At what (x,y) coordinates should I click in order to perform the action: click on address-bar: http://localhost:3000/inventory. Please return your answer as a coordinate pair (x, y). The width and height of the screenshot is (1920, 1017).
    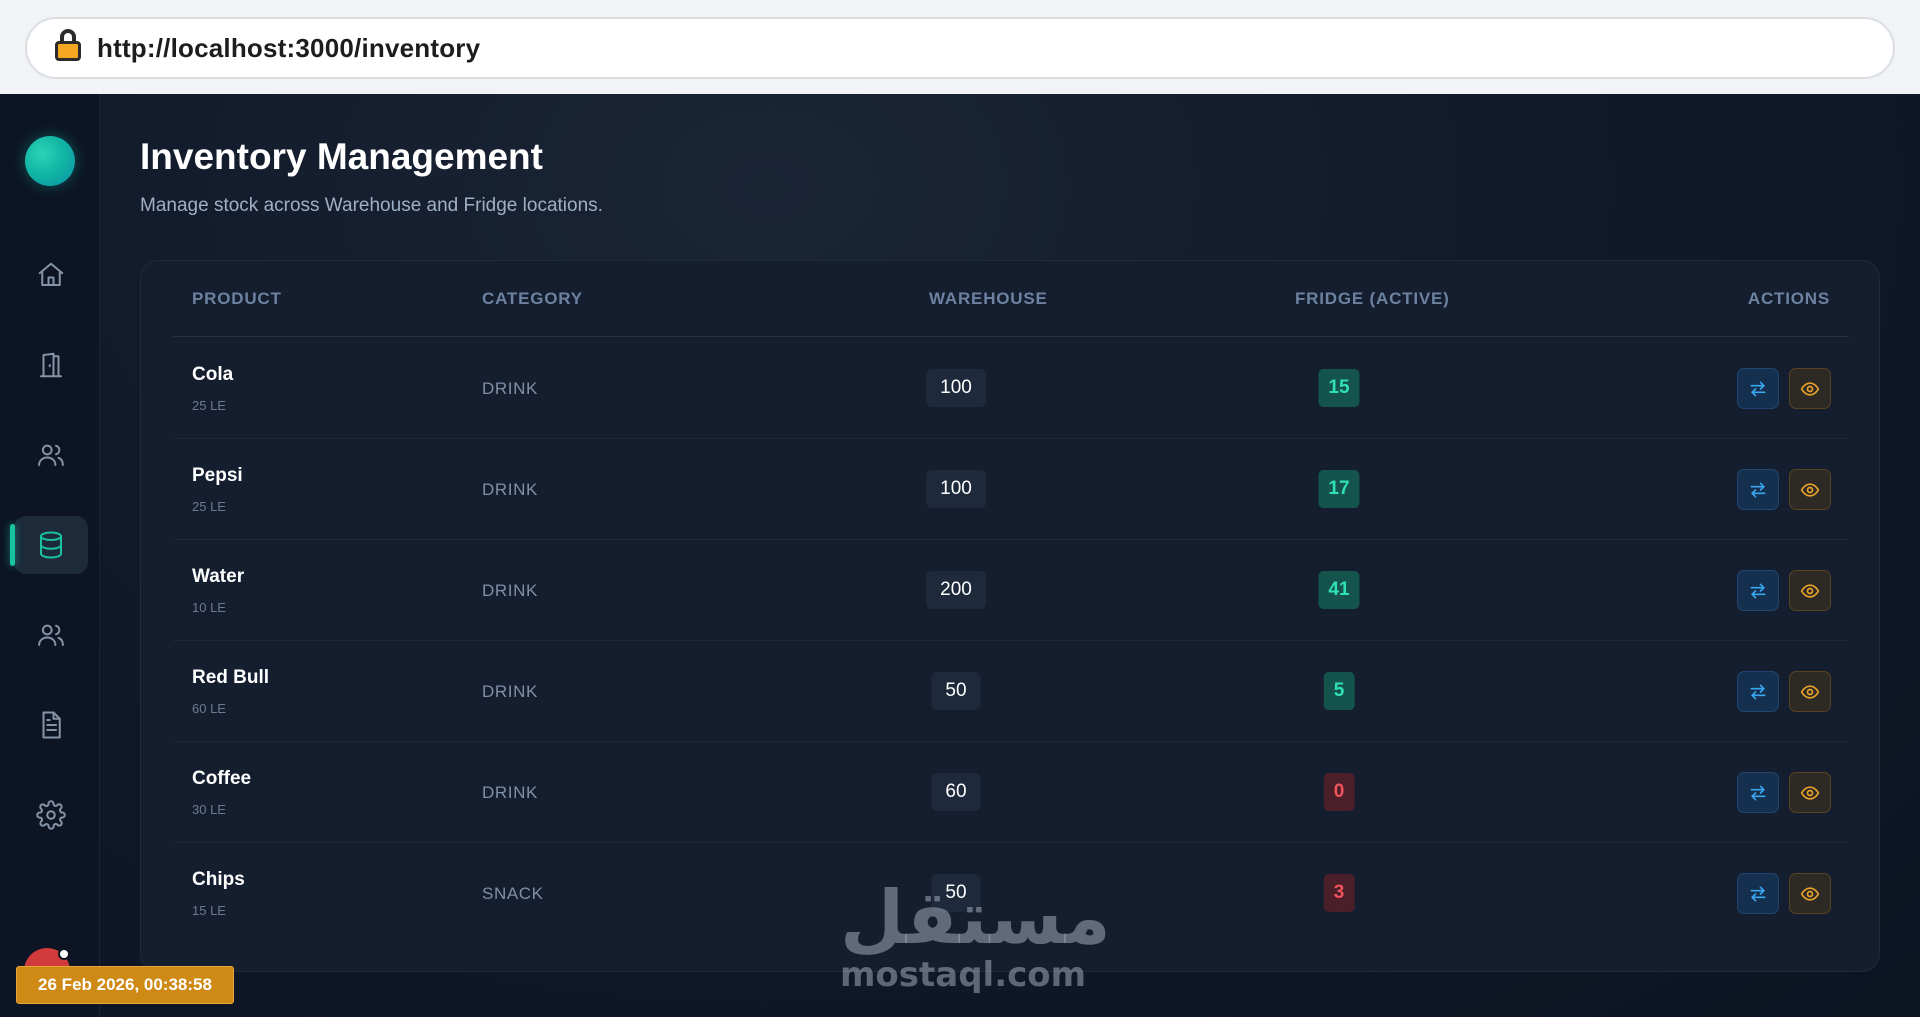
    Looking at the image, I should click on (960, 48).